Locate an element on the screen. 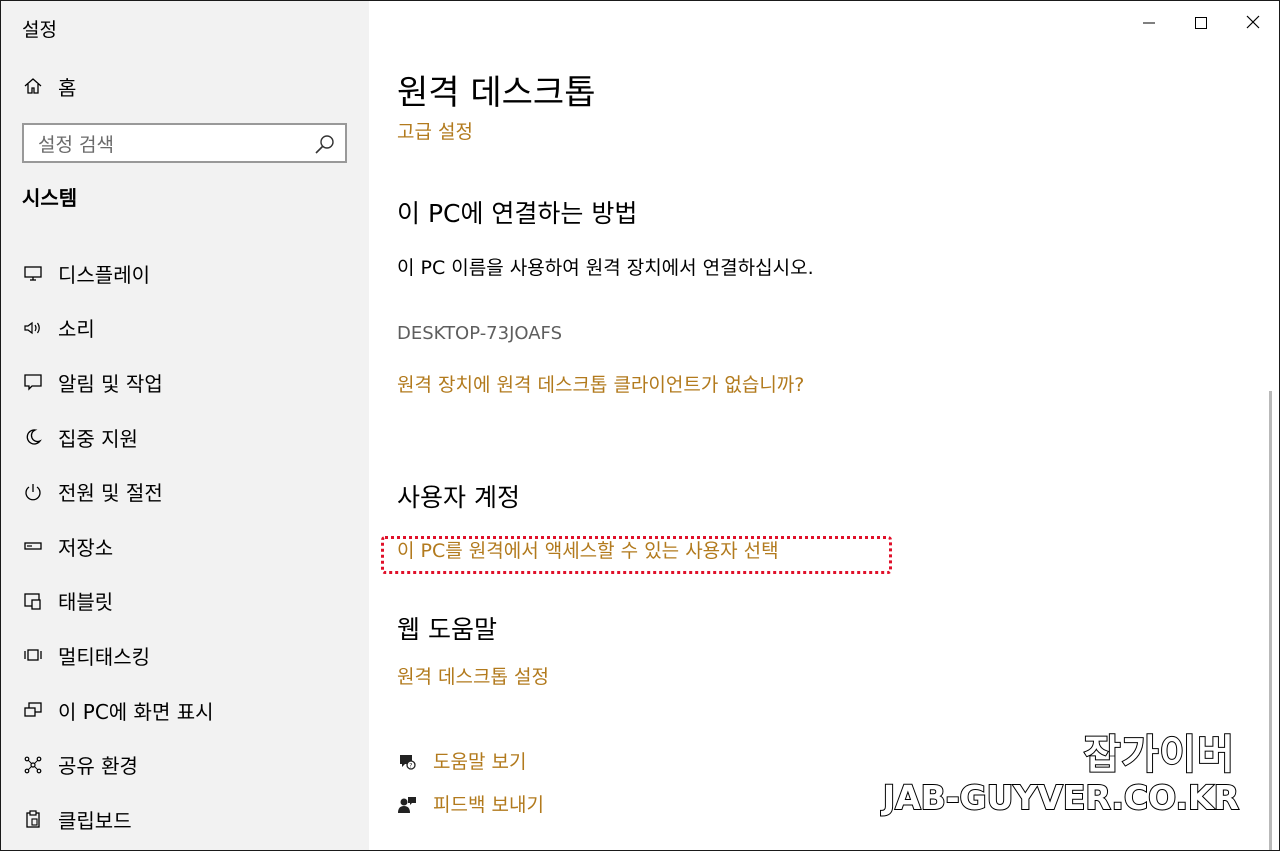  pc-name: DESKTOP-73JOAFS is located at coordinates (480, 333).